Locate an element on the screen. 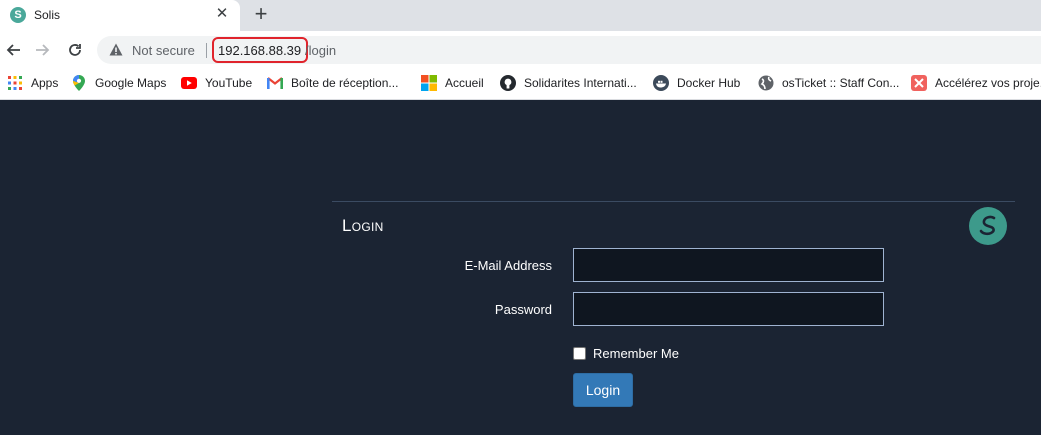 This screenshot has width=1041, height=435. bookmark-docker-hub: Docker Hub is located at coordinates (696, 83).